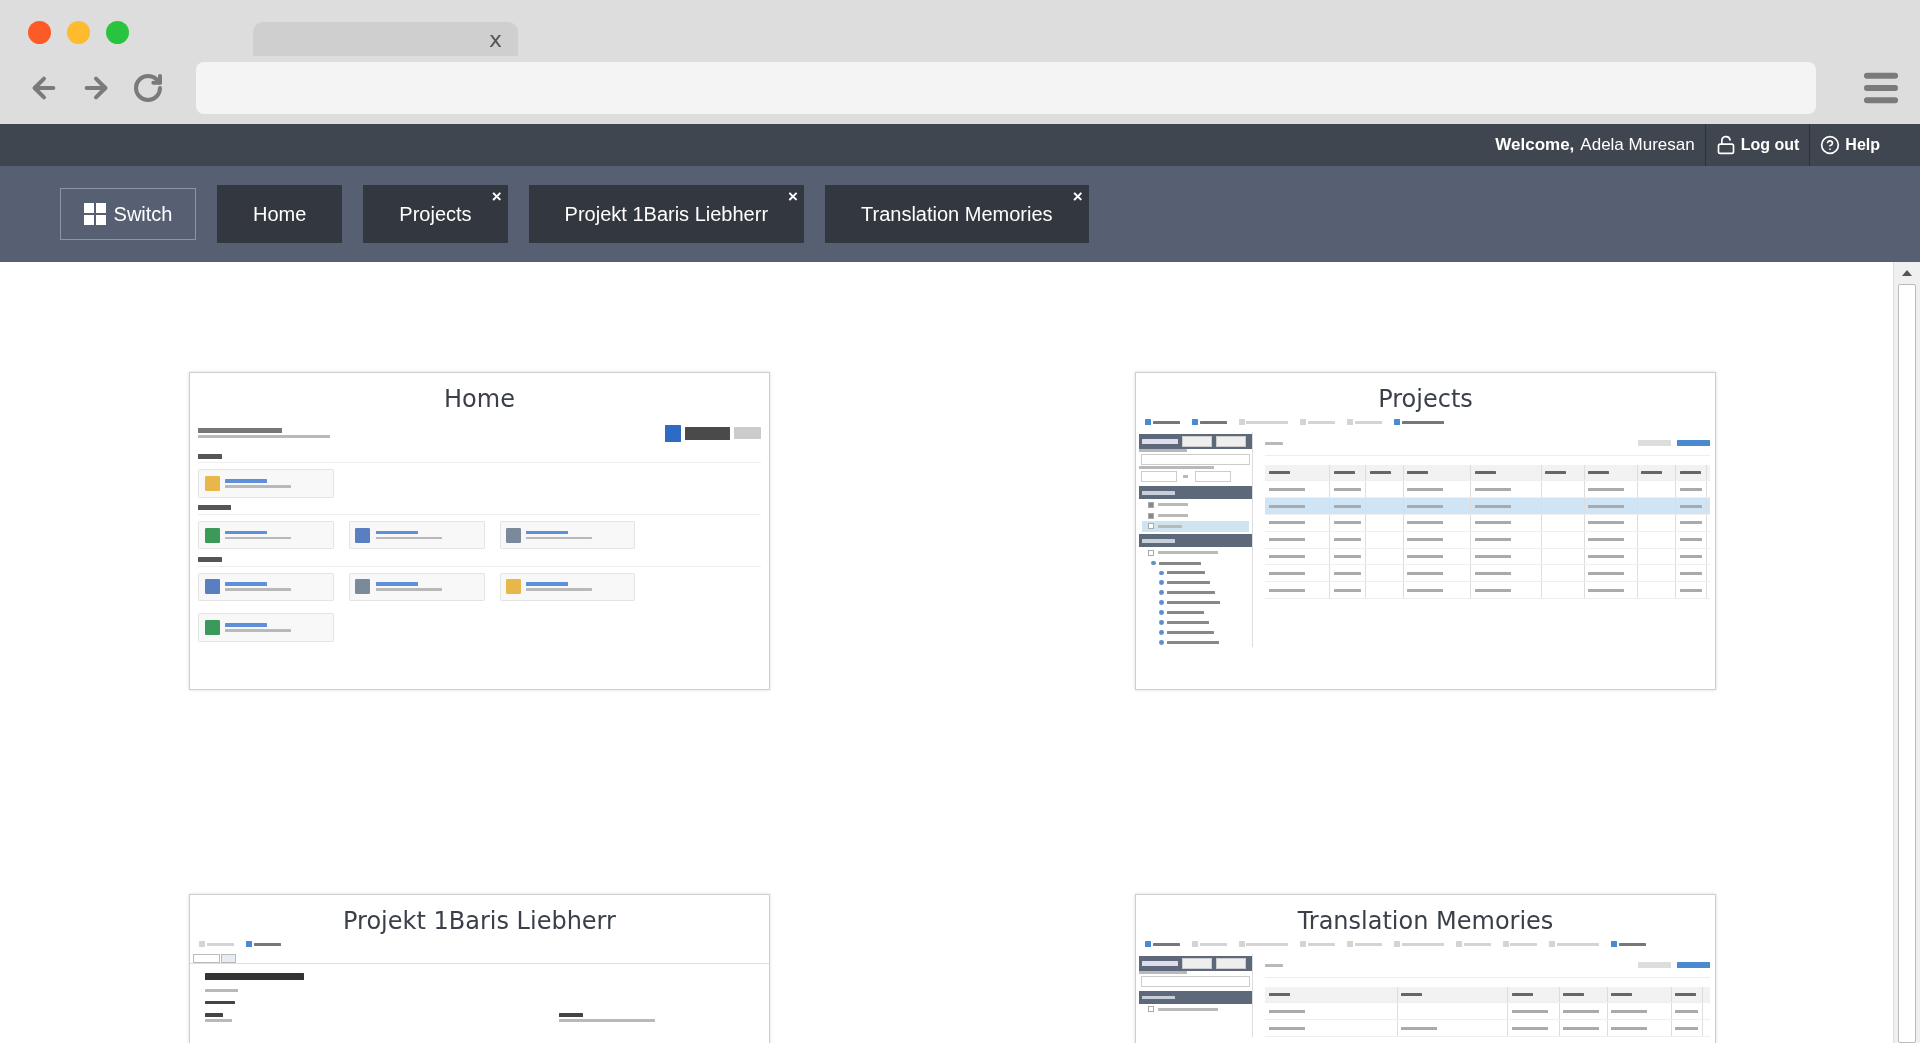  Describe the element at coordinates (495, 39) in the screenshot. I see `tab-close-button: x` at that location.